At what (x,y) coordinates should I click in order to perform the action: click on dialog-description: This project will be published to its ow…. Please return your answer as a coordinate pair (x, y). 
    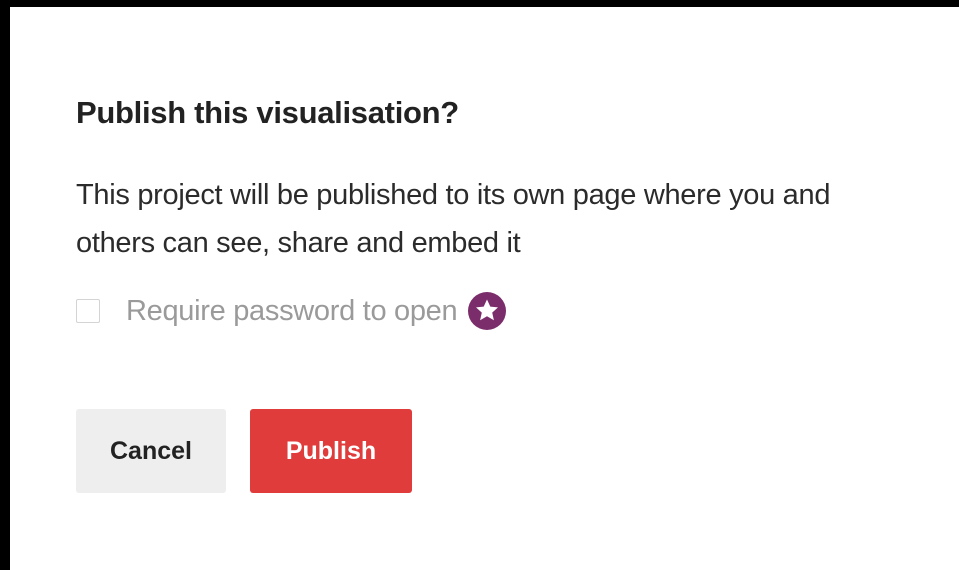
    Looking at the image, I should click on (453, 219).